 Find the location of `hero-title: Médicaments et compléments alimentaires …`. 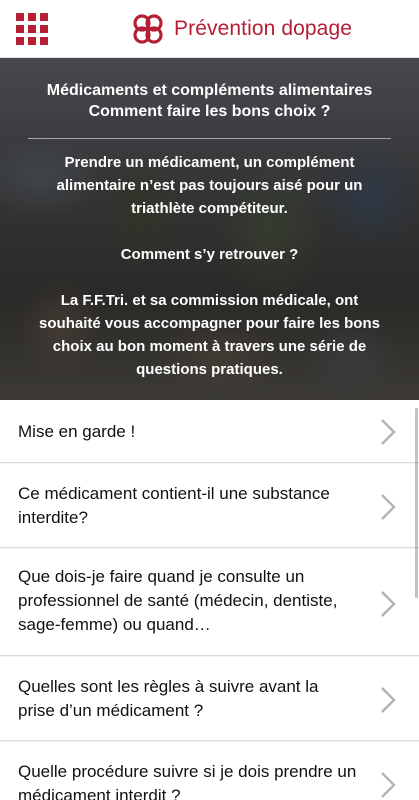

hero-title: Médicaments et compléments alimentaires … is located at coordinates (209, 101).